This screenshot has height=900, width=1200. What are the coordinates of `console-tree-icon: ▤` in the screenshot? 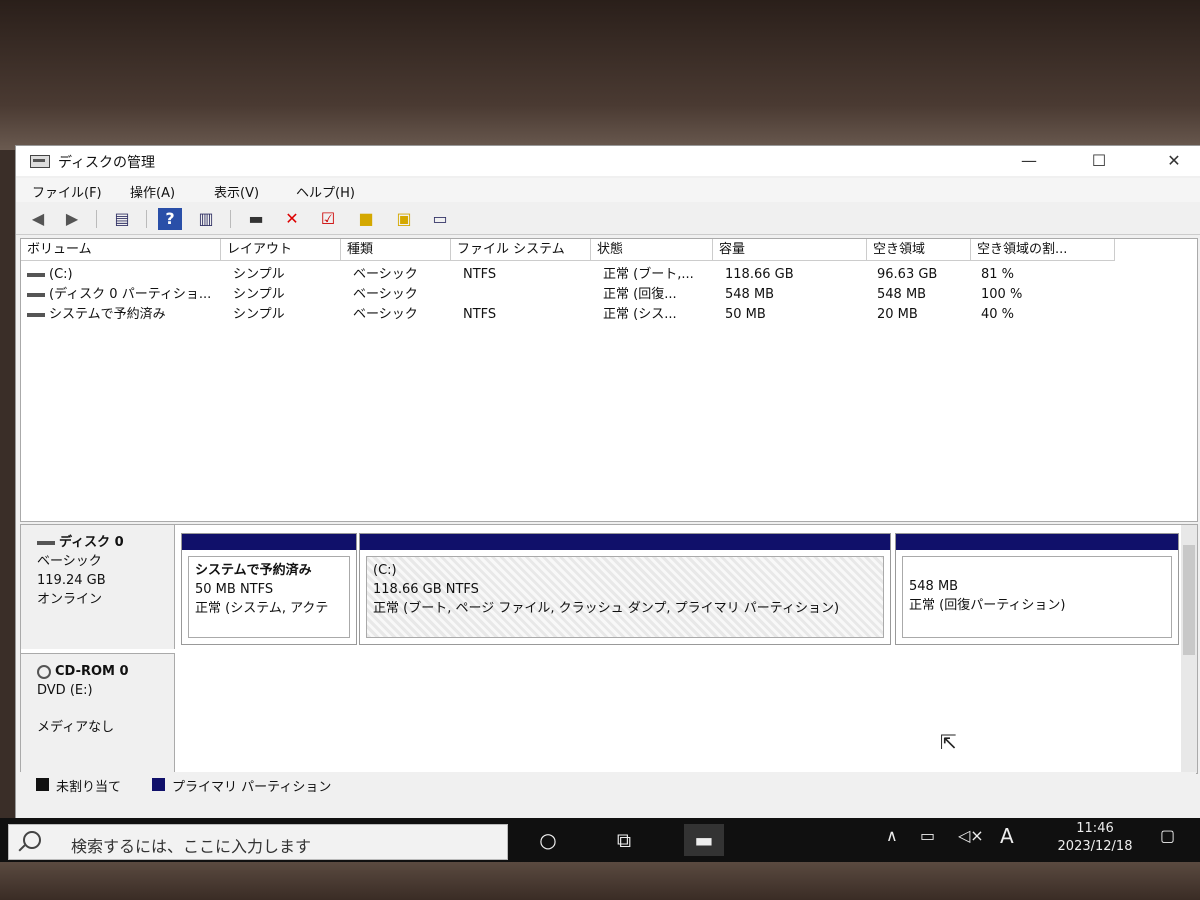 It's located at (122, 219).